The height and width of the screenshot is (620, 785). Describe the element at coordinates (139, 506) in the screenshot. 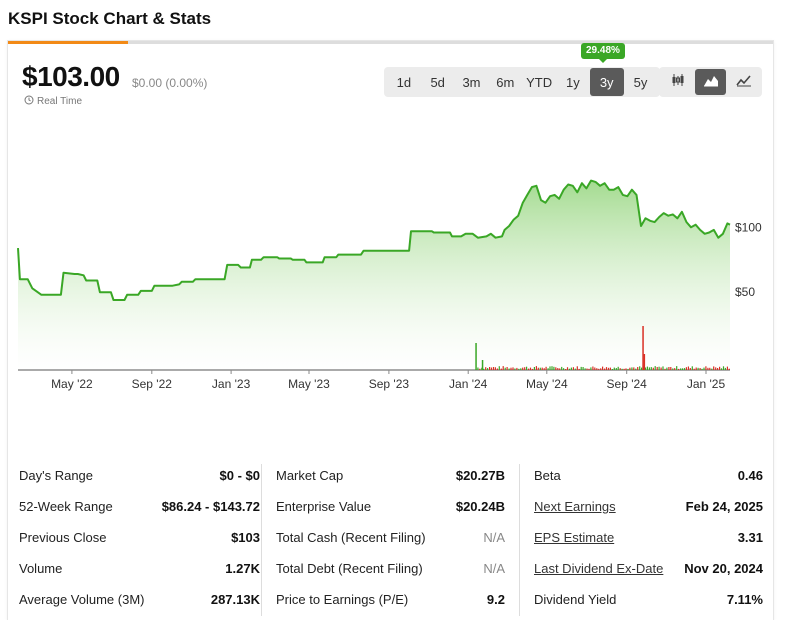

I see `stat-row-52-week-range: 52-Week Range $86.24 - $143.72` at that location.